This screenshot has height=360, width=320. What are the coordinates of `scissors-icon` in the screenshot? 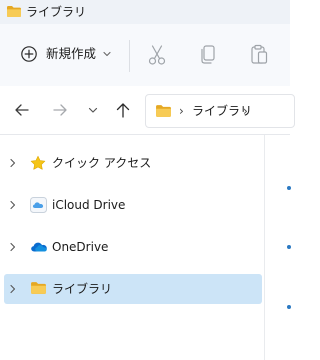 It's located at (157, 55).